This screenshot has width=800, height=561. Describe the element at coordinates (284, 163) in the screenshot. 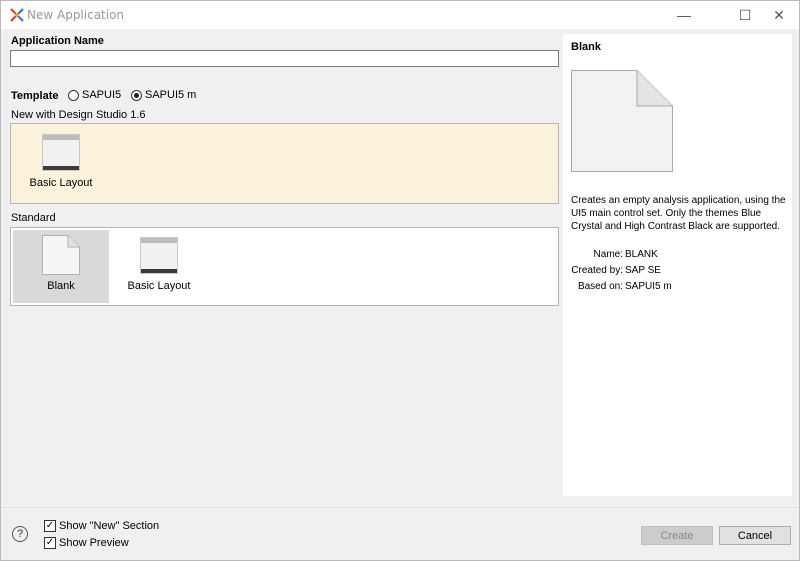

I see `new-templates-gallery: Basic Layout` at that location.